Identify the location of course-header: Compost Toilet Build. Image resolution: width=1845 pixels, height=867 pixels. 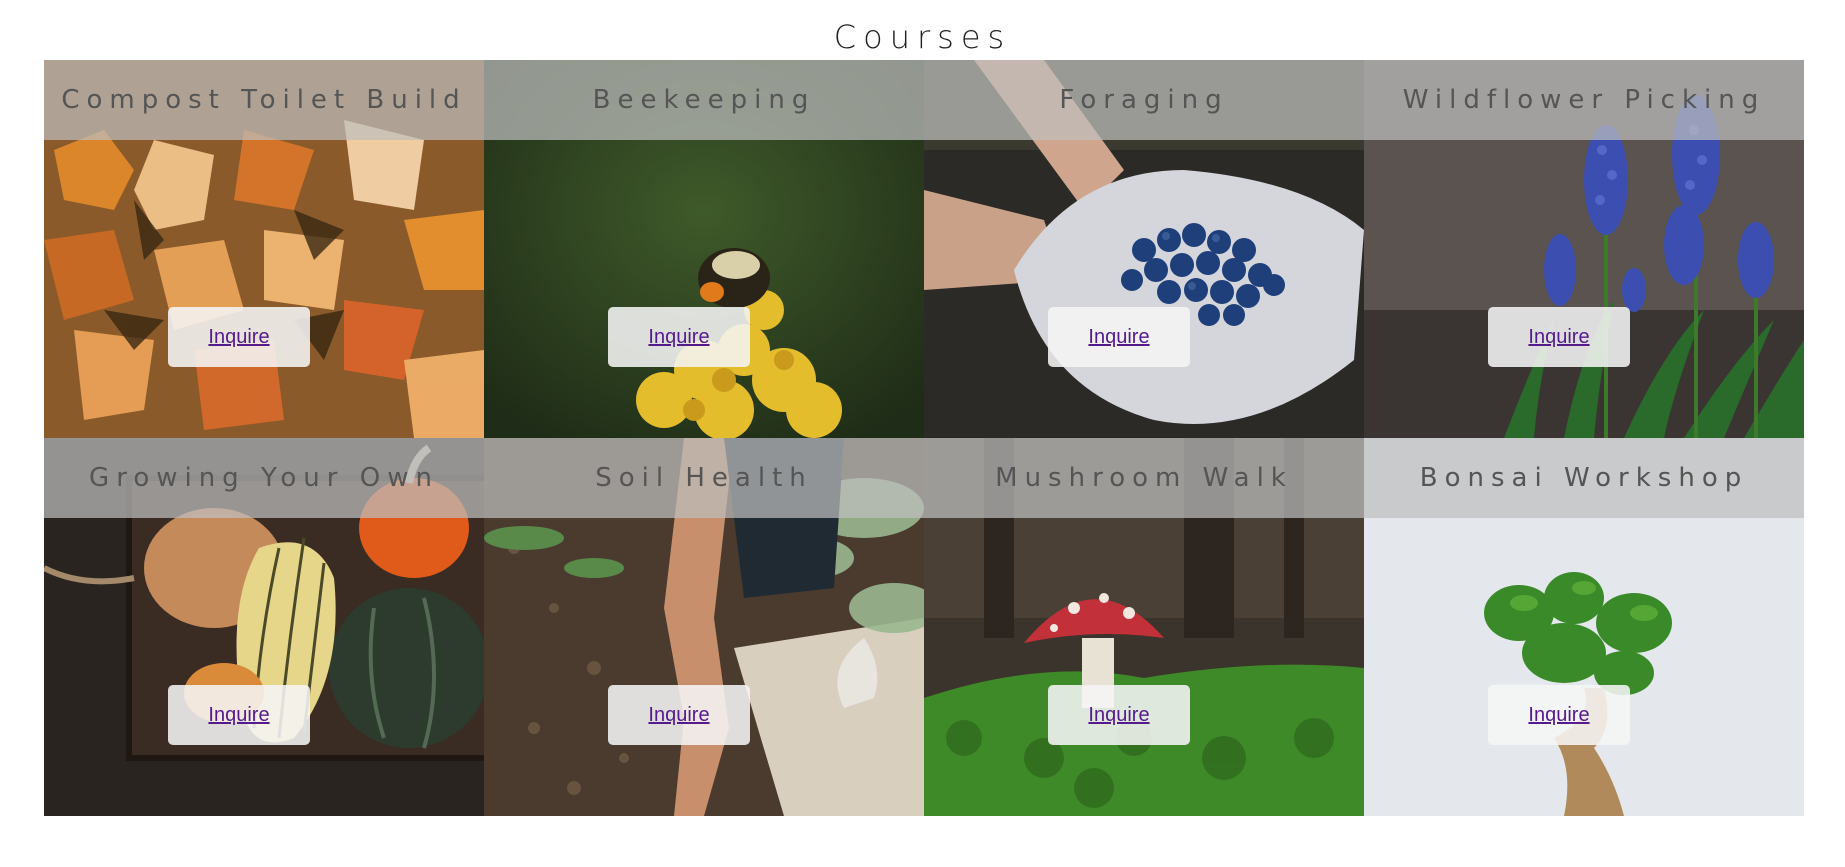
(264, 100).